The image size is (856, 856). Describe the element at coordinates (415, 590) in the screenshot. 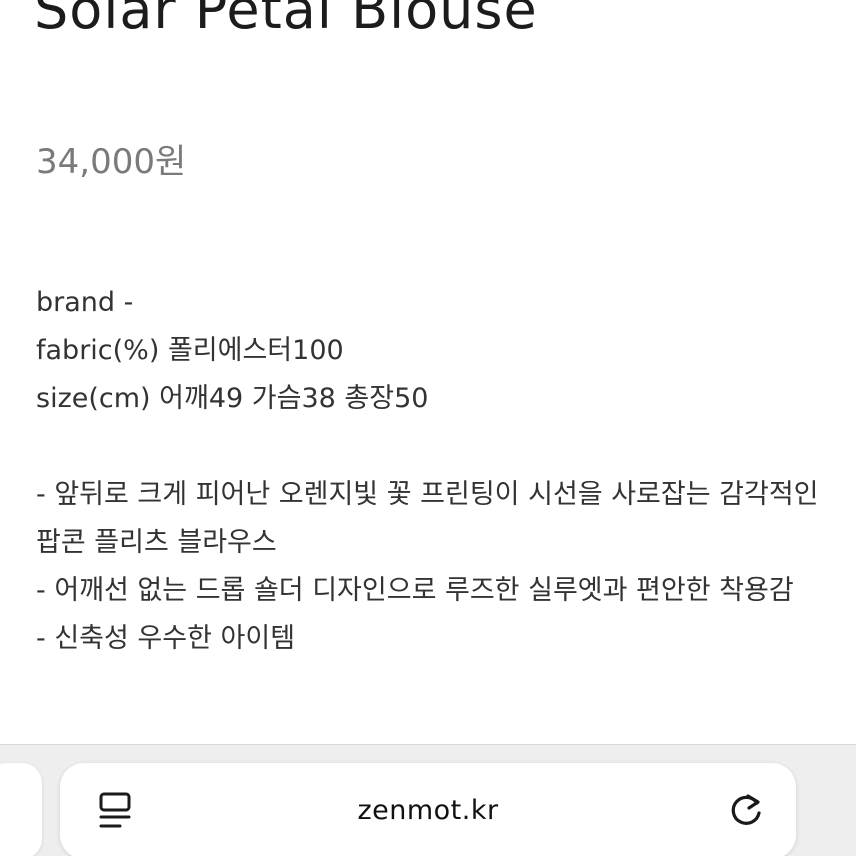

I see `description-item: - 어깨선 없는 드롭 숄더 디자인으로 루즈한 실루엣과 편안한 착용감` at that location.